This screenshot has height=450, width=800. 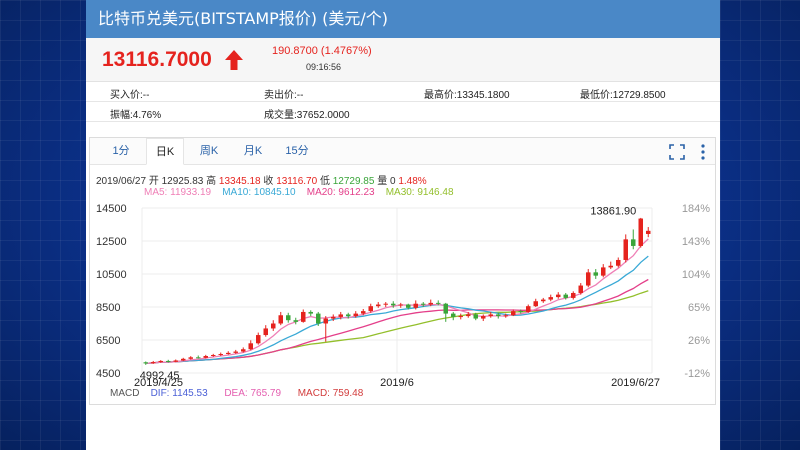 What do you see at coordinates (353, 181) in the screenshot?
I see `info-low: 12729.85` at bounding box center [353, 181].